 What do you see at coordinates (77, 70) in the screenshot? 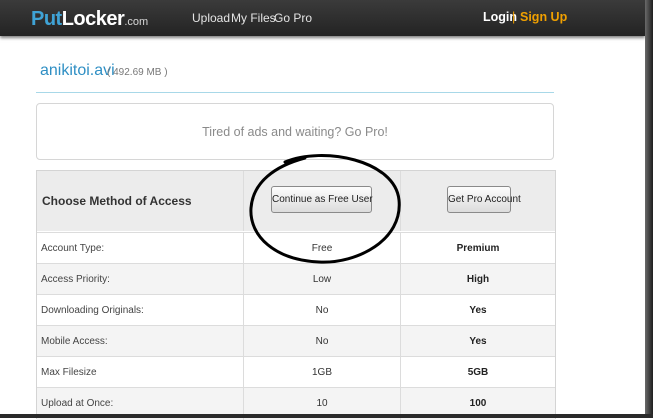
I see `file-name: anikitoi.avi` at bounding box center [77, 70].